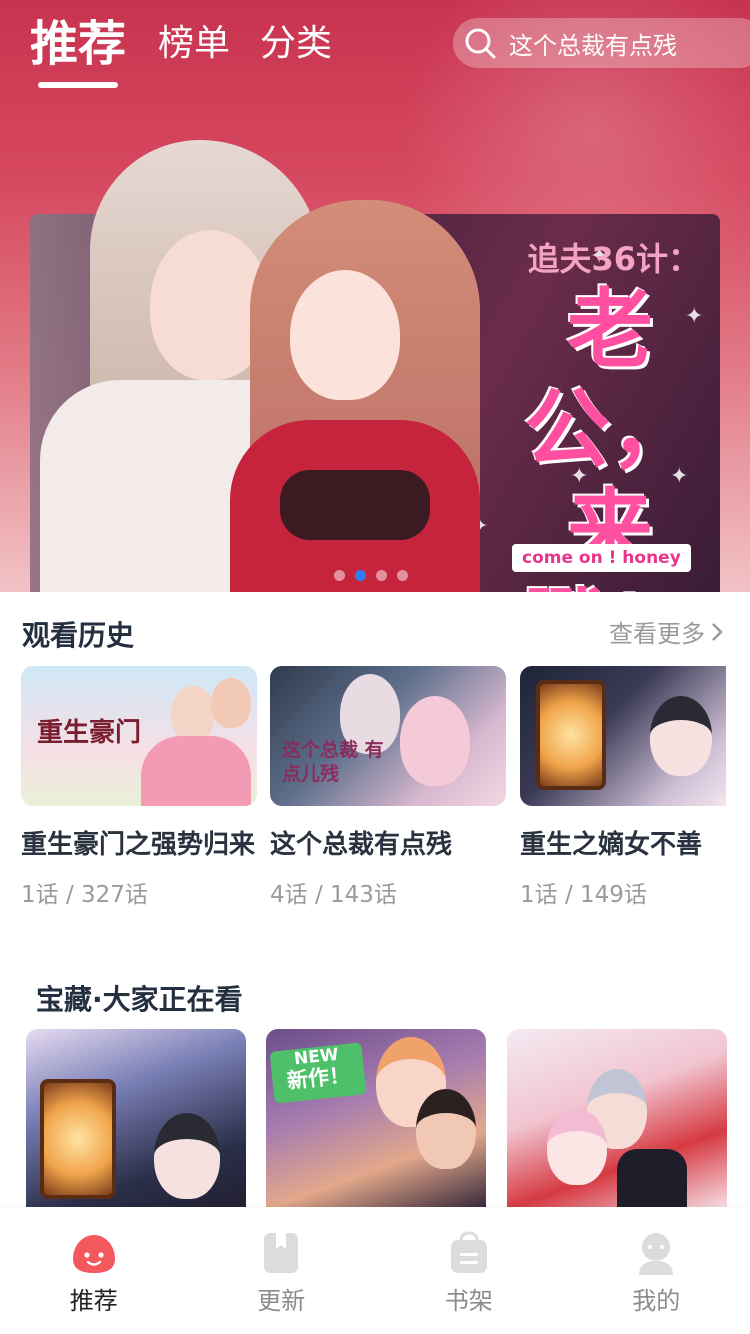  Describe the element at coordinates (583, 895) in the screenshot. I see `reading-progress: 1话 / 149话` at that location.